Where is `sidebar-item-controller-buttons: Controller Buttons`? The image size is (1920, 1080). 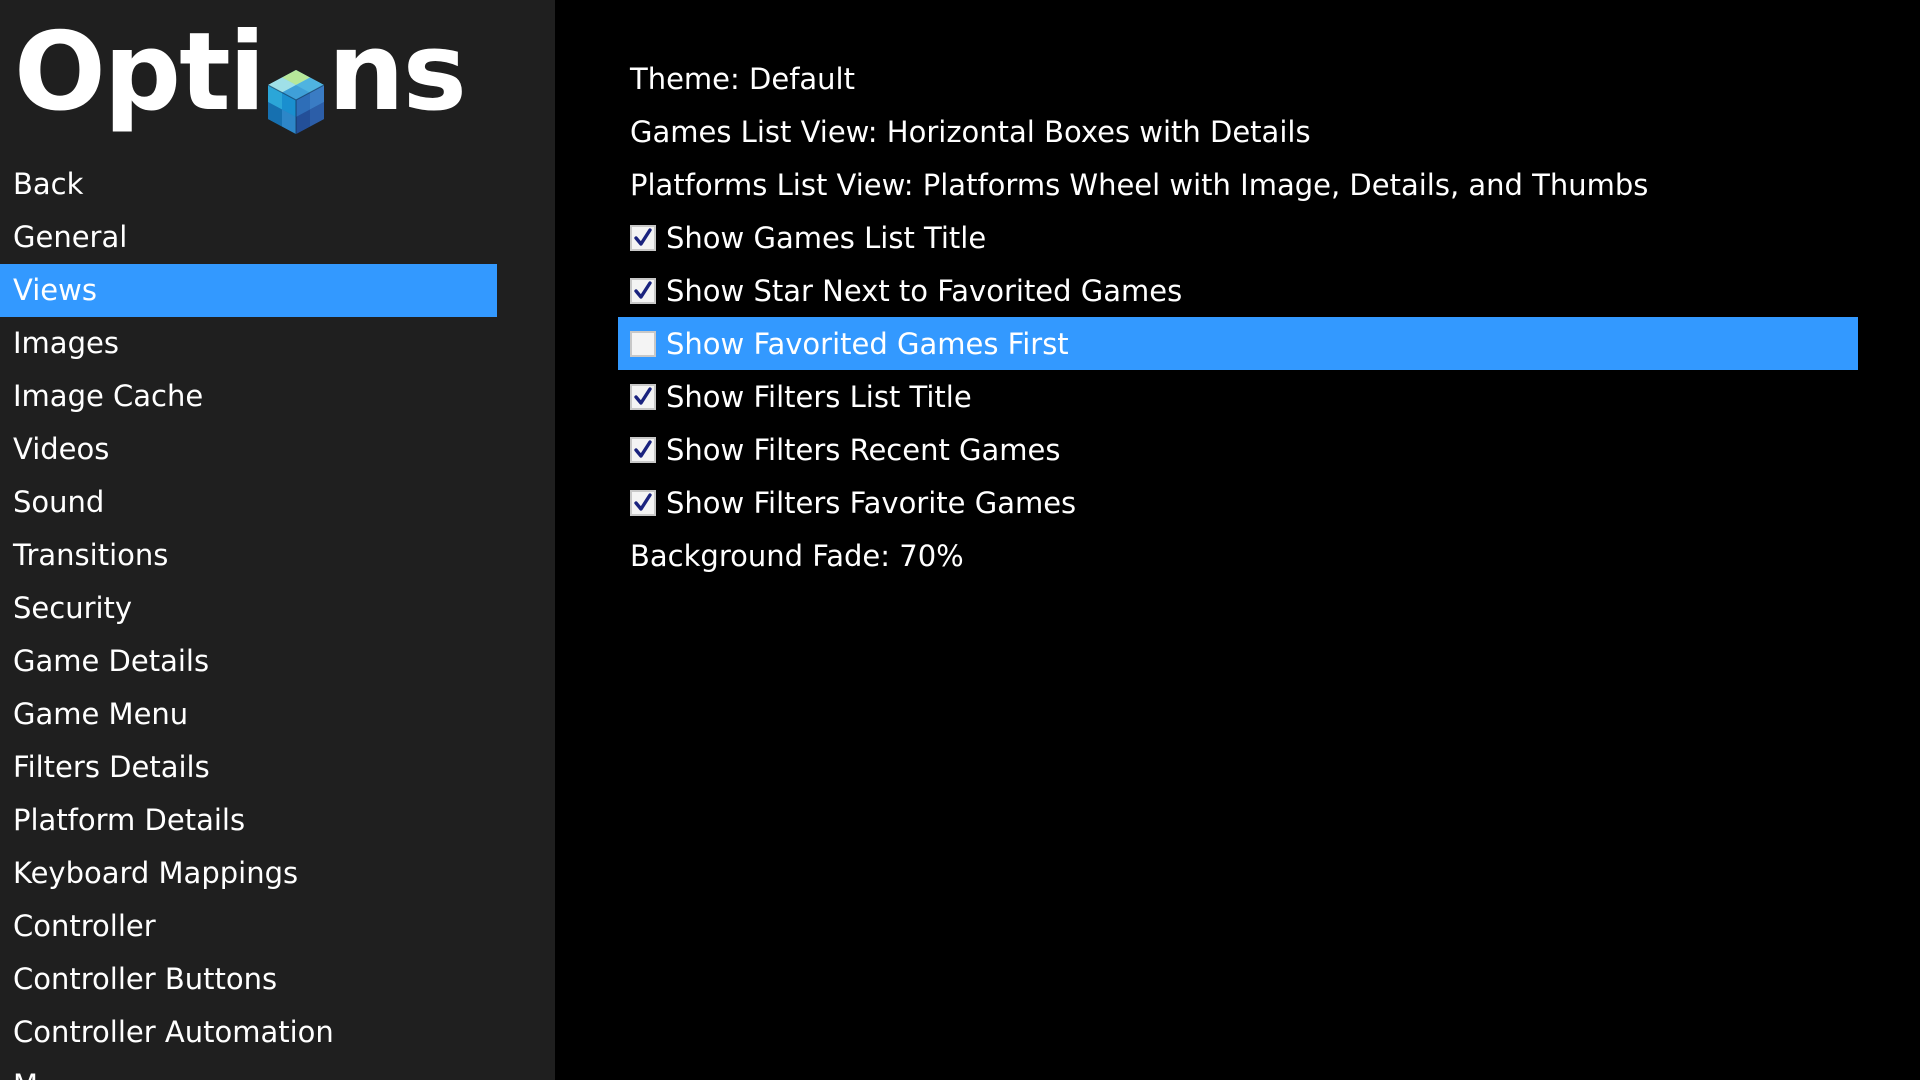 sidebar-item-controller-buttons: Controller Buttons is located at coordinates (248, 979).